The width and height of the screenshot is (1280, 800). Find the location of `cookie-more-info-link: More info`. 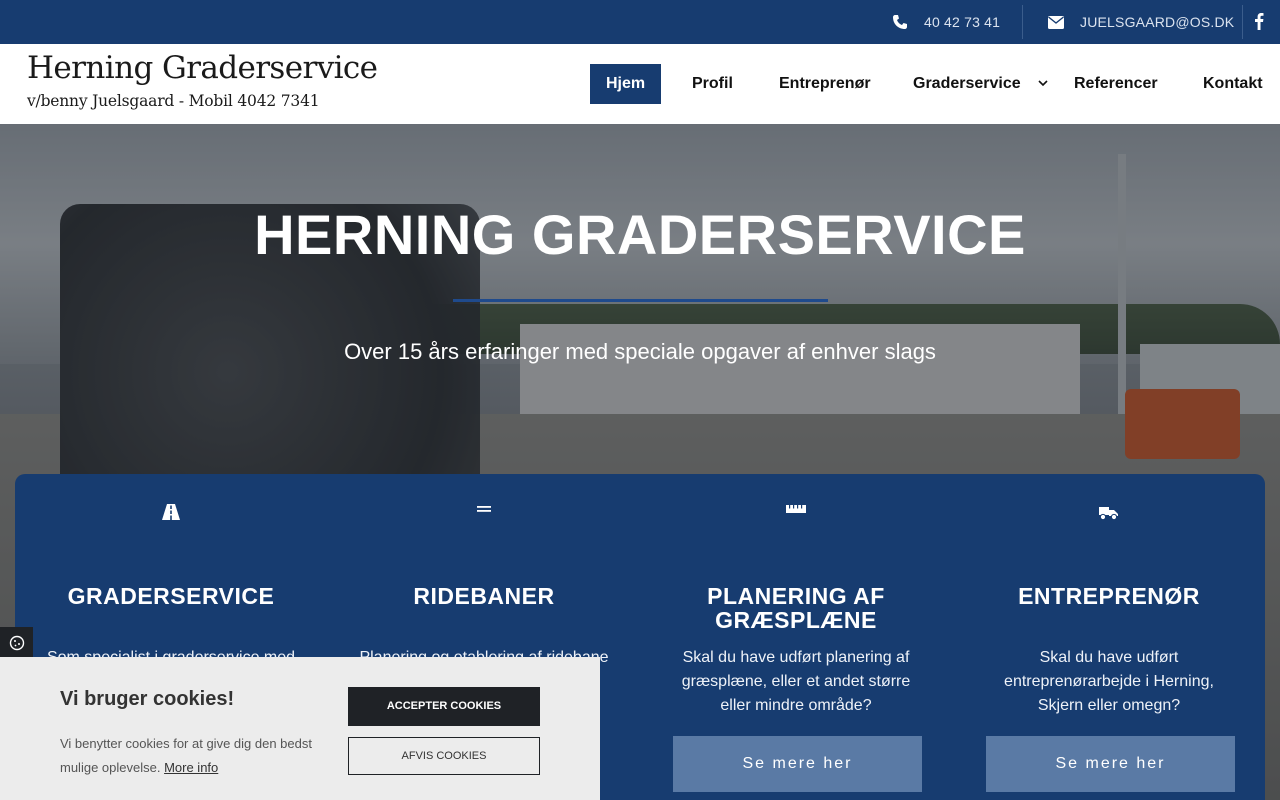

cookie-more-info-link: More info is located at coordinates (191, 767).